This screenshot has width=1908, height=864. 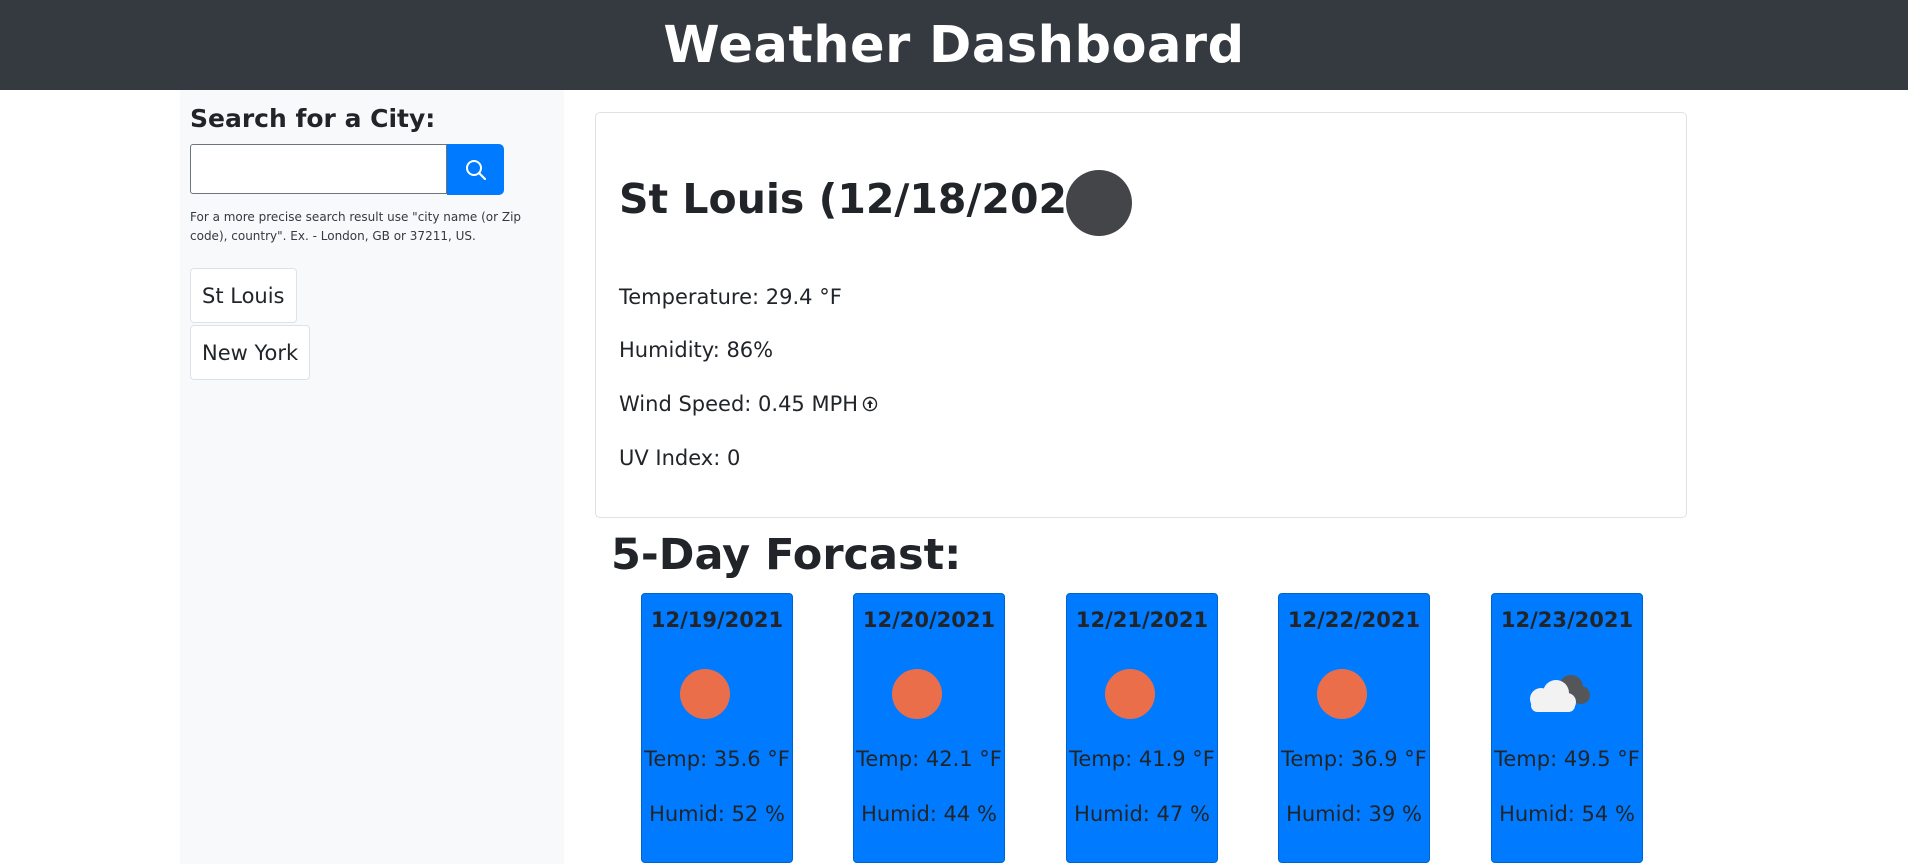 I want to click on forecast-temp: Temp: 49.5 °F, so click(x=1567, y=759).